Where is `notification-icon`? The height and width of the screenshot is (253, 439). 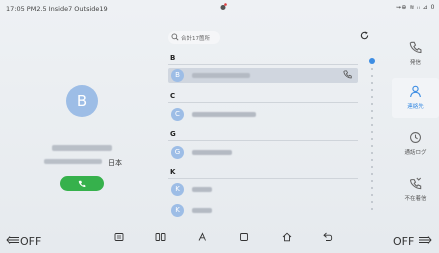
notification-icon is located at coordinates (223, 6).